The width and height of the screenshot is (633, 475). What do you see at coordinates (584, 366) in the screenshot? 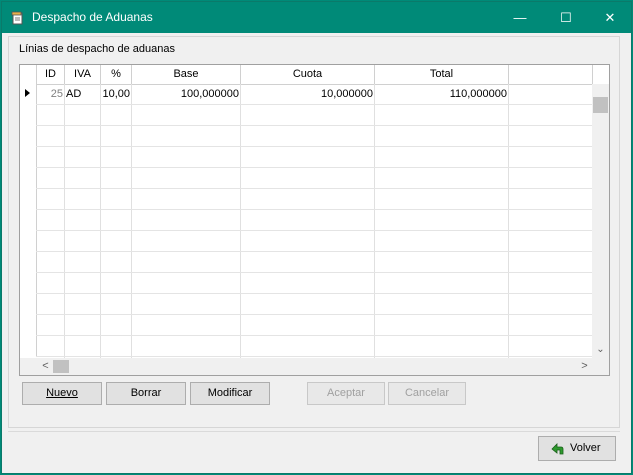
I see `scroll-right-icon: >` at bounding box center [584, 366].